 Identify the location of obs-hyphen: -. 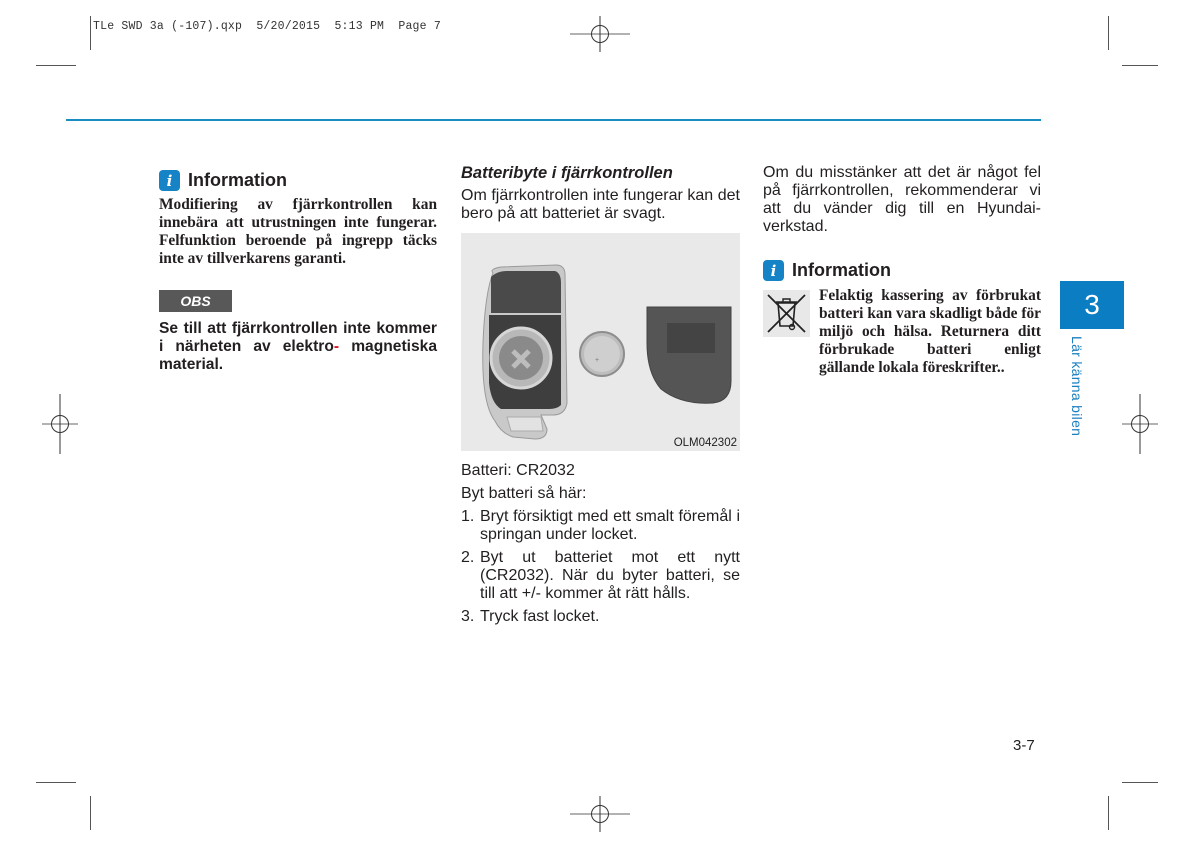
(336, 346).